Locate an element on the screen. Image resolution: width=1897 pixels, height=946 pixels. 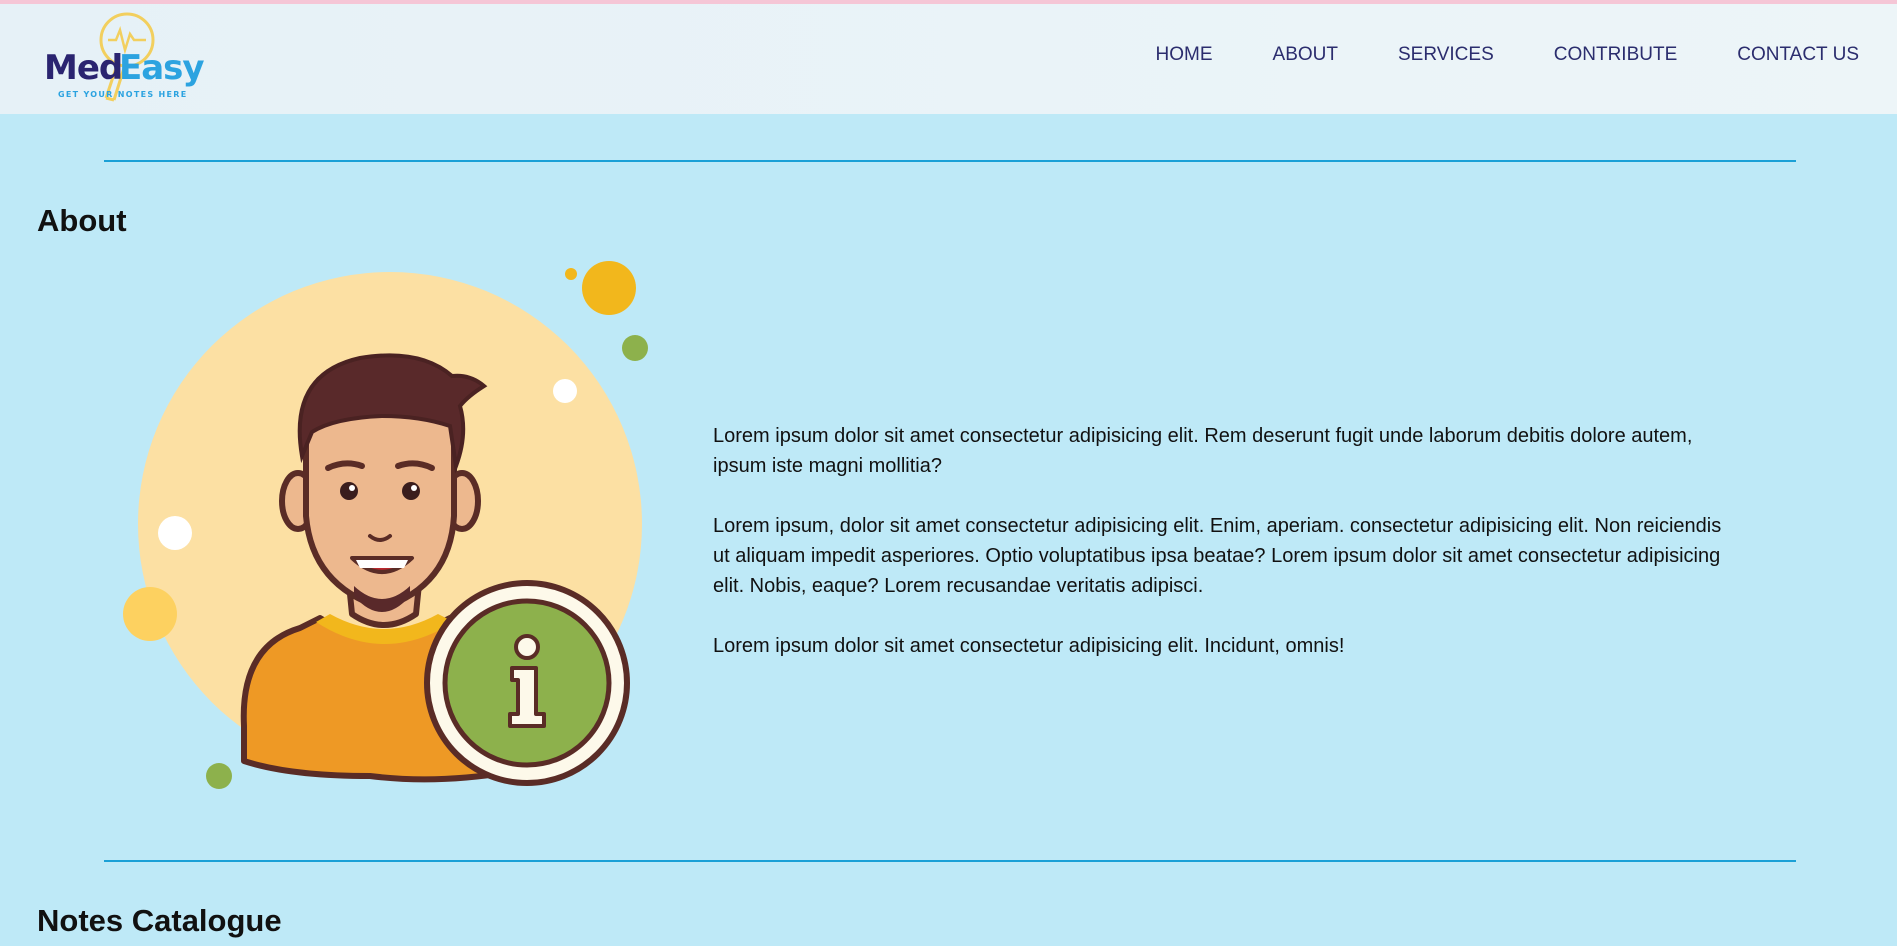
avatar-eye-left is located at coordinates (349, 491).